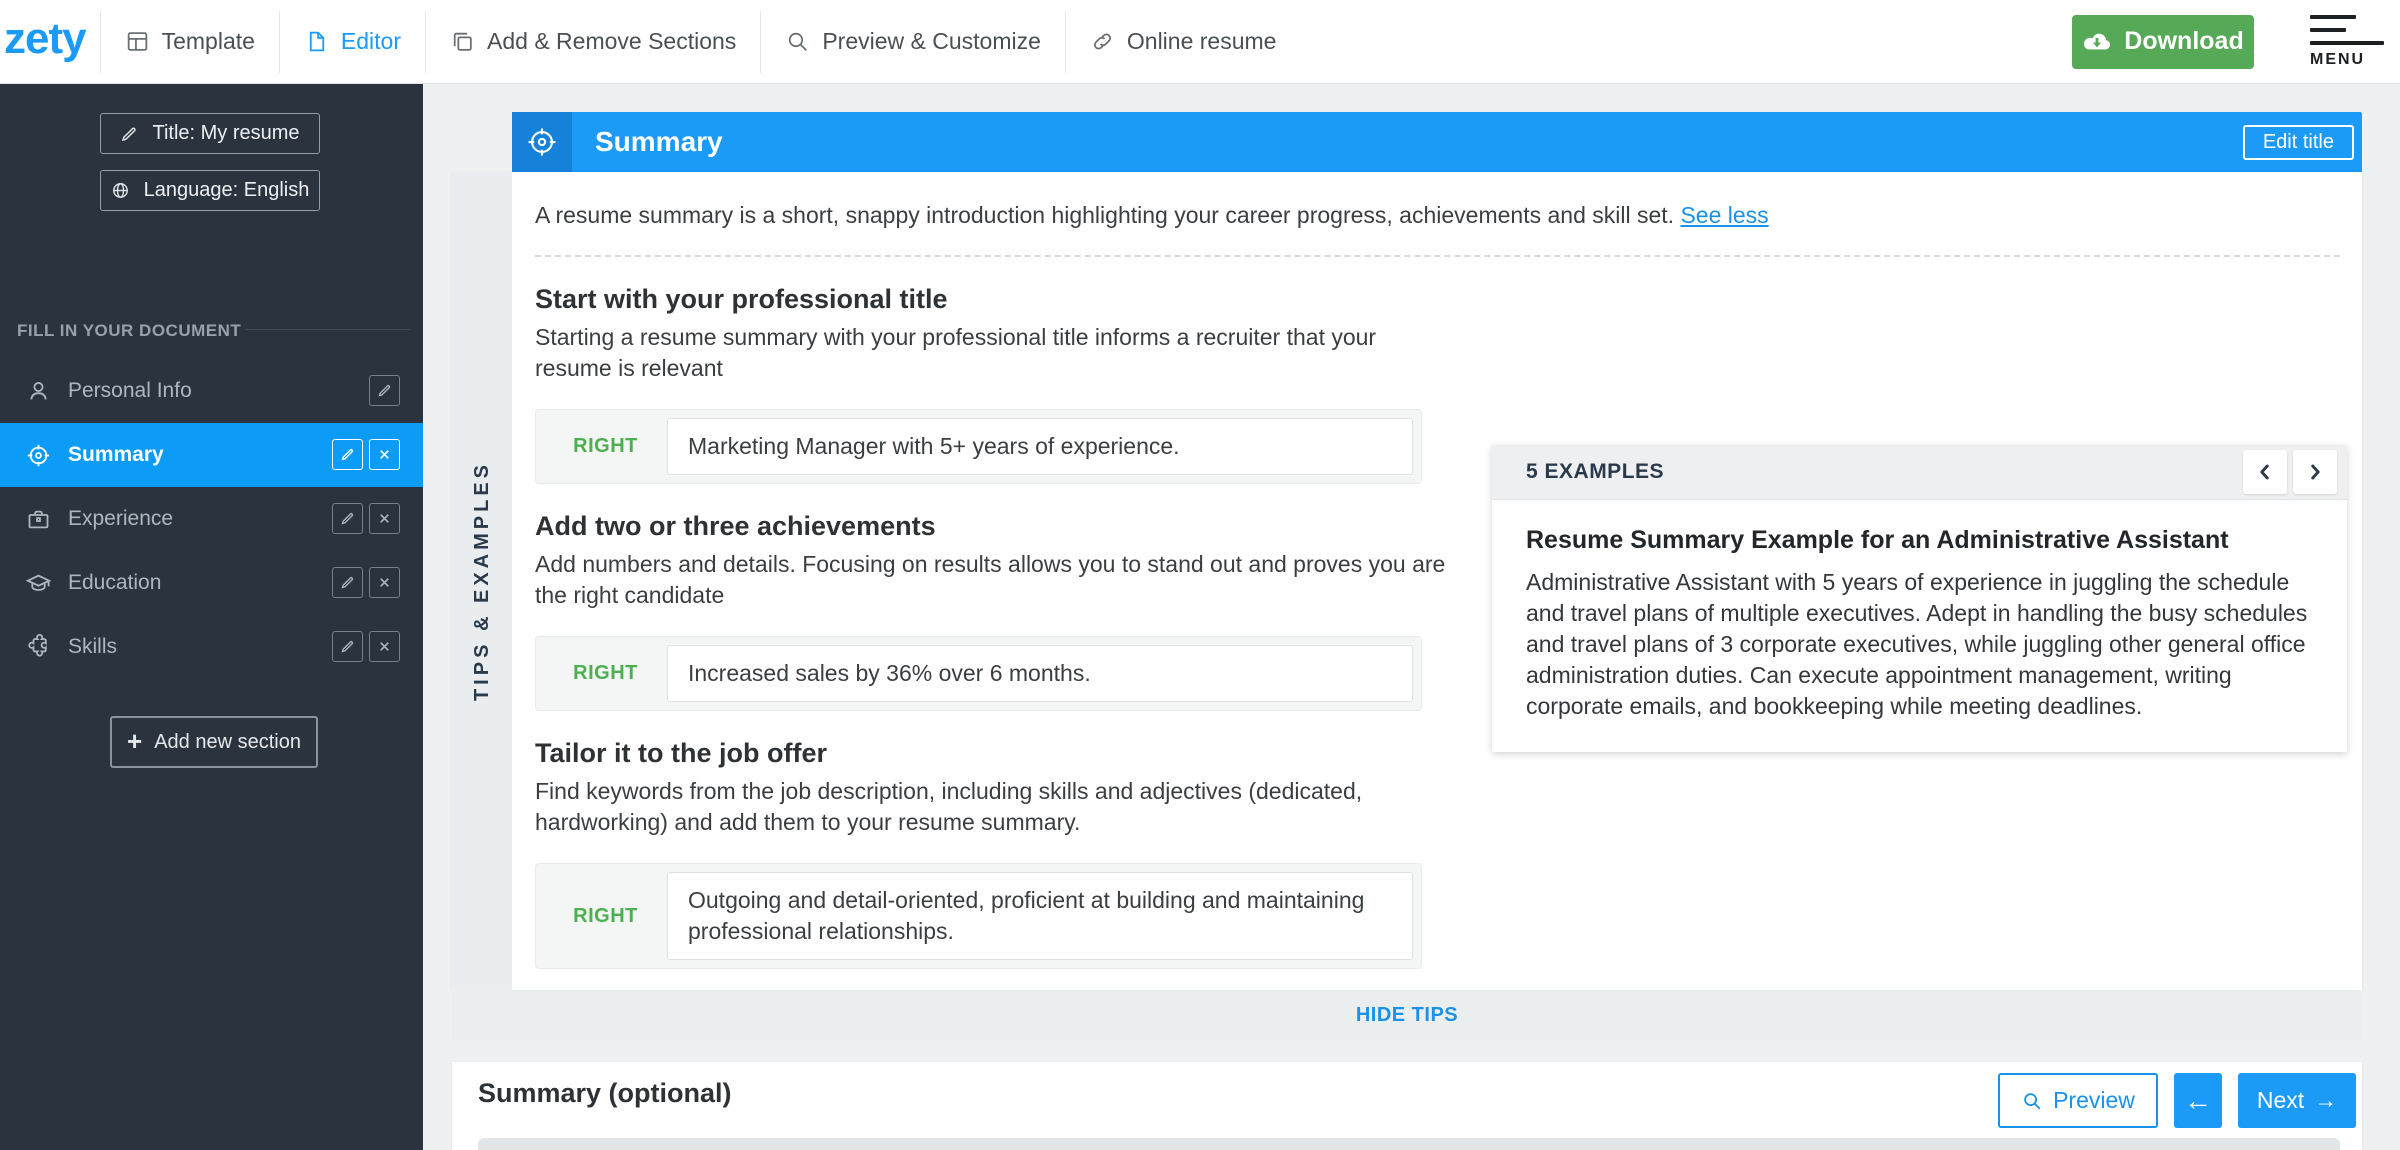  I want to click on graduation-cap-icon, so click(38, 583).